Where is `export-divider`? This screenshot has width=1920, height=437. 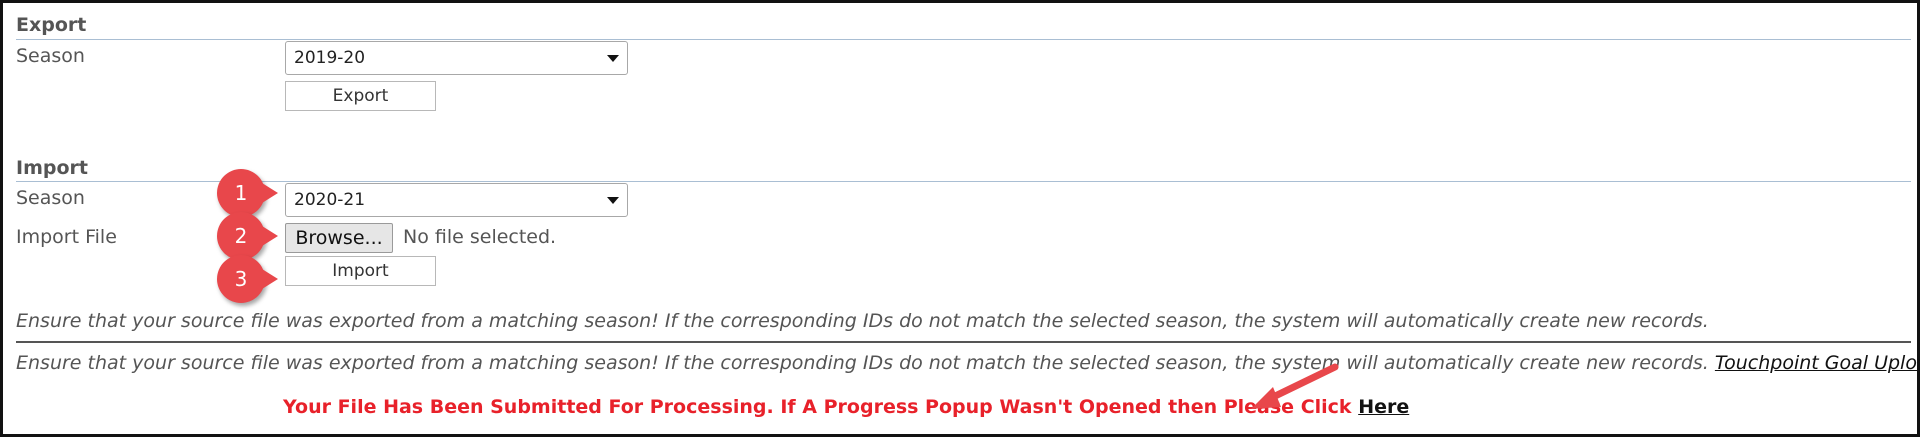
export-divider is located at coordinates (963, 39).